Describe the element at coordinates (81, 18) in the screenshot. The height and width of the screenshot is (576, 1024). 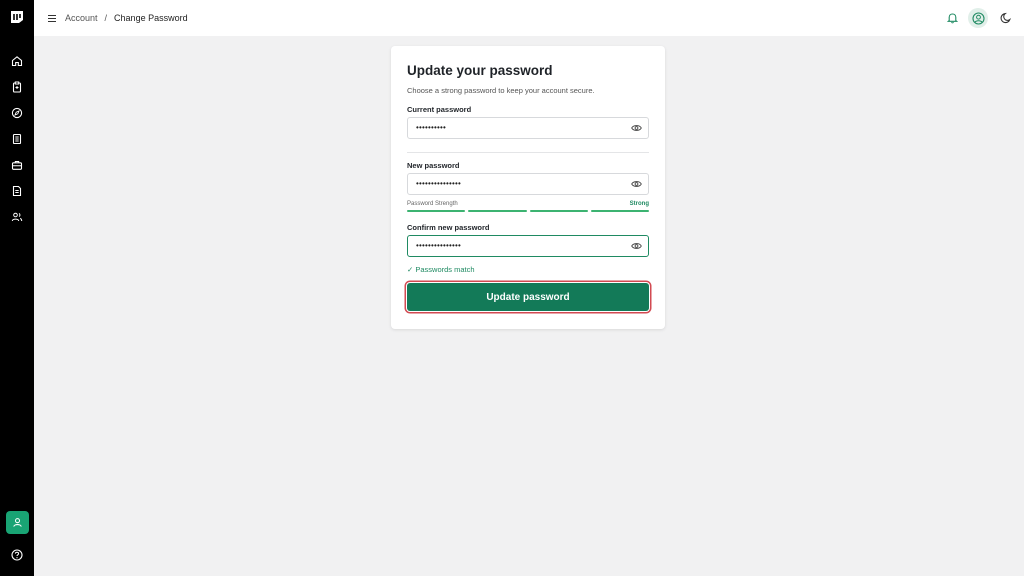
I see `breadcrumb-account: Account` at that location.